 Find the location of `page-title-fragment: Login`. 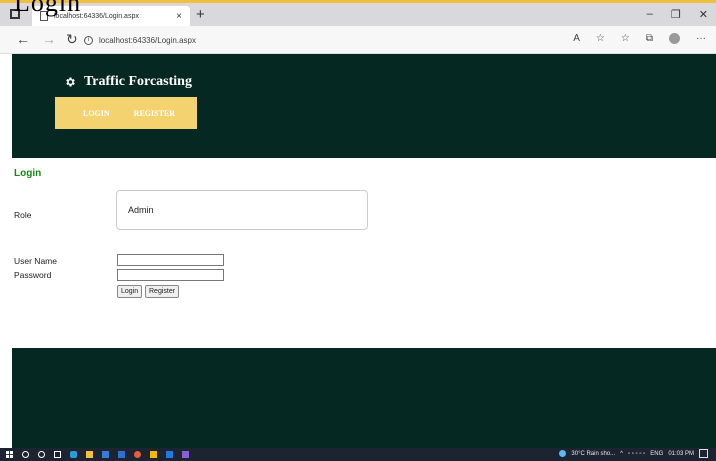

page-title-fragment: Login is located at coordinates (48, 8).